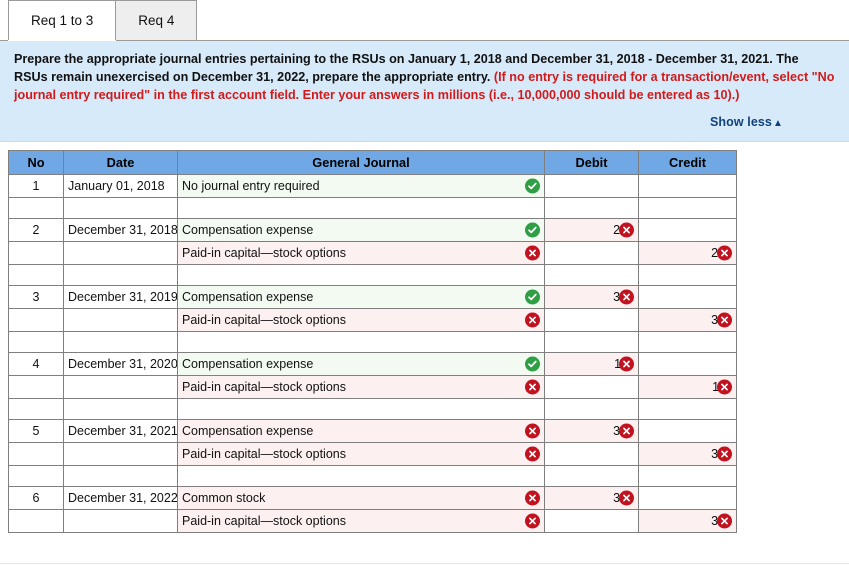  I want to click on cell-date: December 31, 2018, so click(120, 229).